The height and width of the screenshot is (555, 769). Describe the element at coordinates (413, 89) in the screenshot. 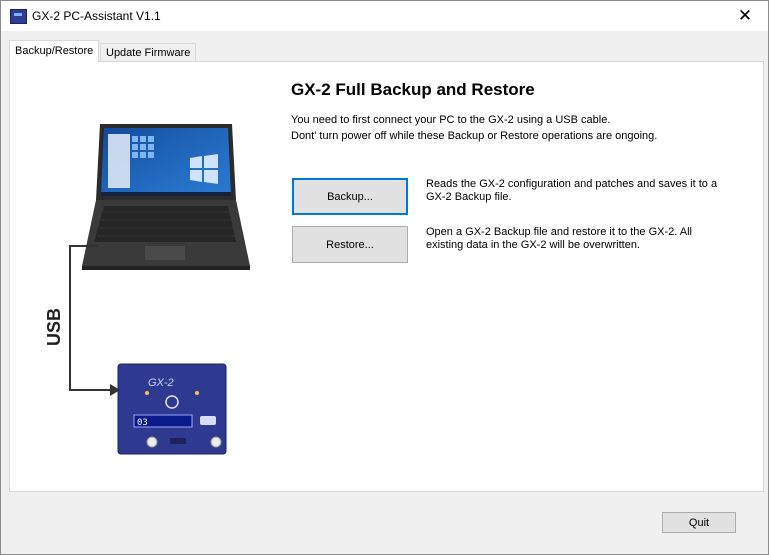

I see `page-title: GX-2 Full Backup and Restore` at that location.